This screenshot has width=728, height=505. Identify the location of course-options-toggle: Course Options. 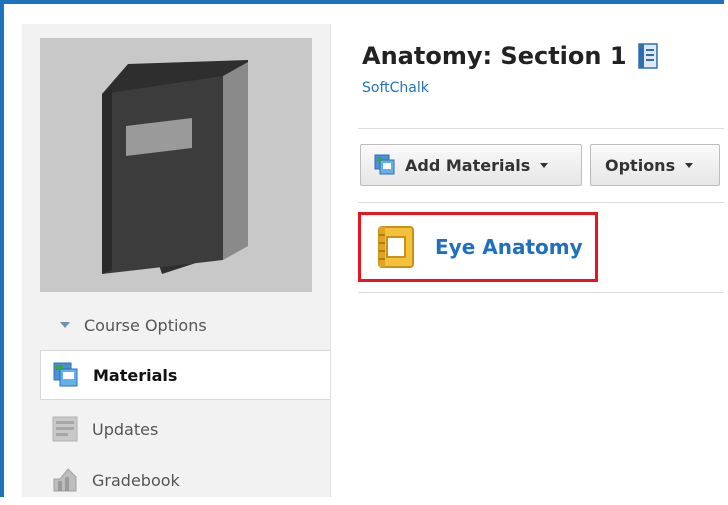
(185, 325).